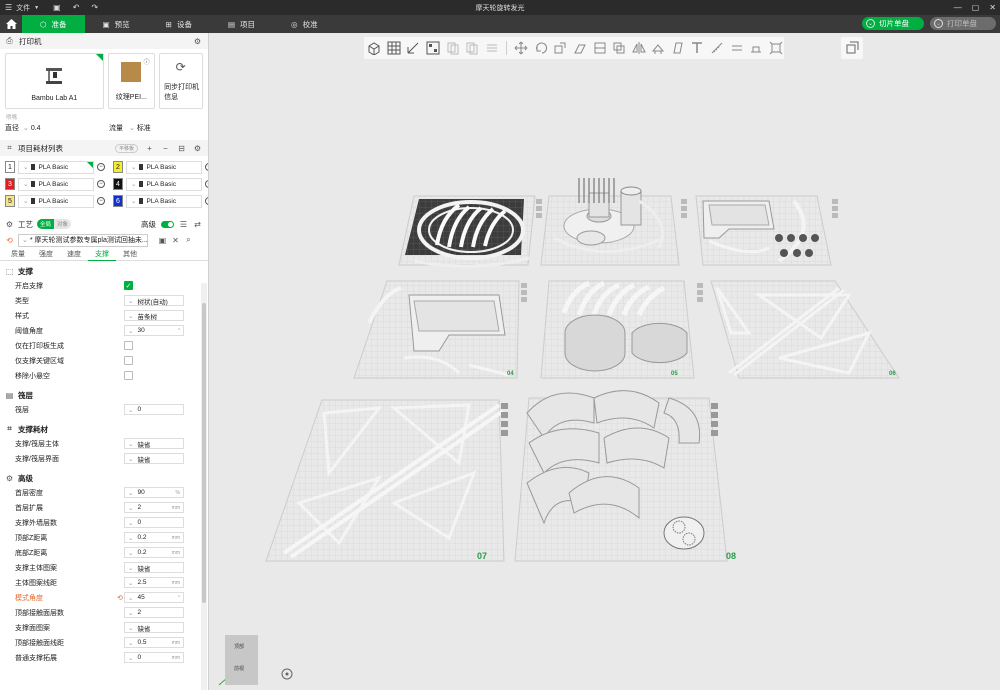 This screenshot has height=690, width=1000. I want to click on recenter-icon, so click(287, 674).